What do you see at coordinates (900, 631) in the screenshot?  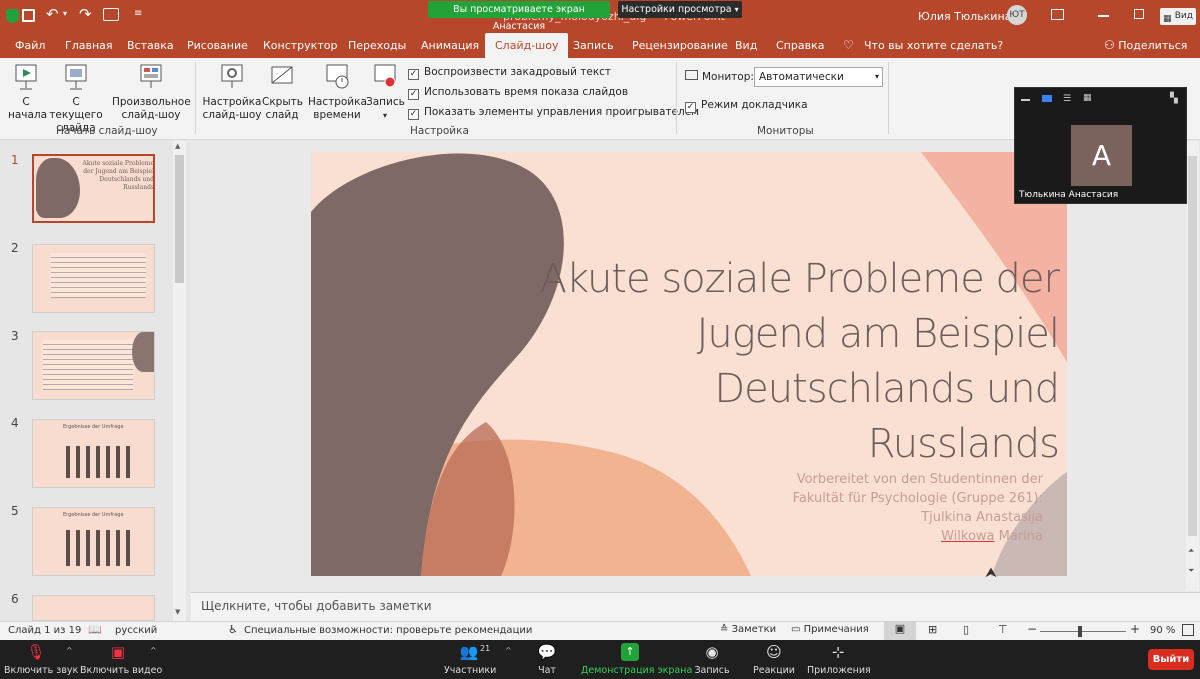 I see `normal-view-button: ▣` at bounding box center [900, 631].